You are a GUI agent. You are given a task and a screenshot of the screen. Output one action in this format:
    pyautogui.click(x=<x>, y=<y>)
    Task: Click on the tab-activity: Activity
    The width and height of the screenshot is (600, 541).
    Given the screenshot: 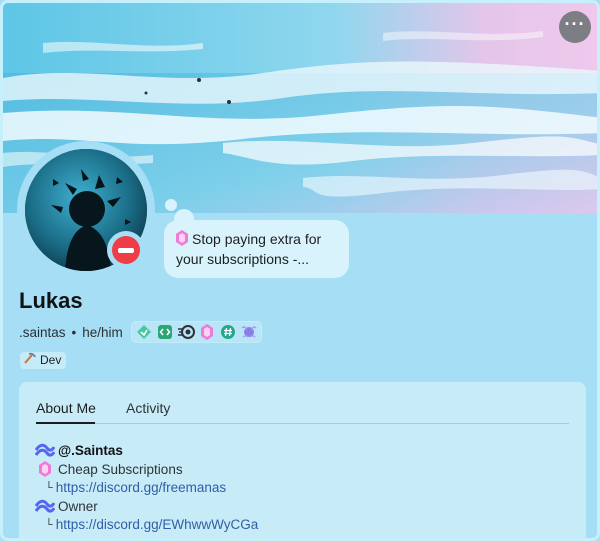 What is the action you would take?
    pyautogui.click(x=148, y=408)
    